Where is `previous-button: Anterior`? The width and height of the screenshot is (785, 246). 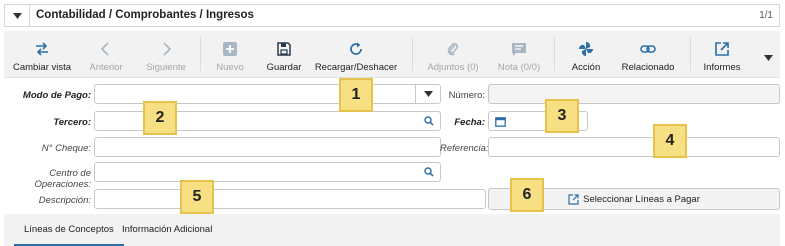 previous-button: Anterior is located at coordinates (106, 54).